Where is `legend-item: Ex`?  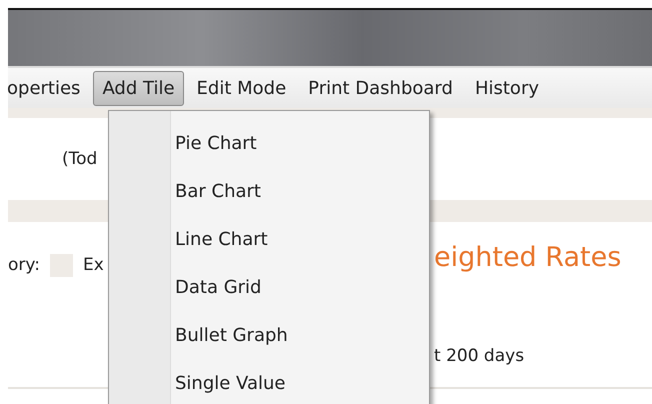 legend-item: Ex is located at coordinates (93, 265).